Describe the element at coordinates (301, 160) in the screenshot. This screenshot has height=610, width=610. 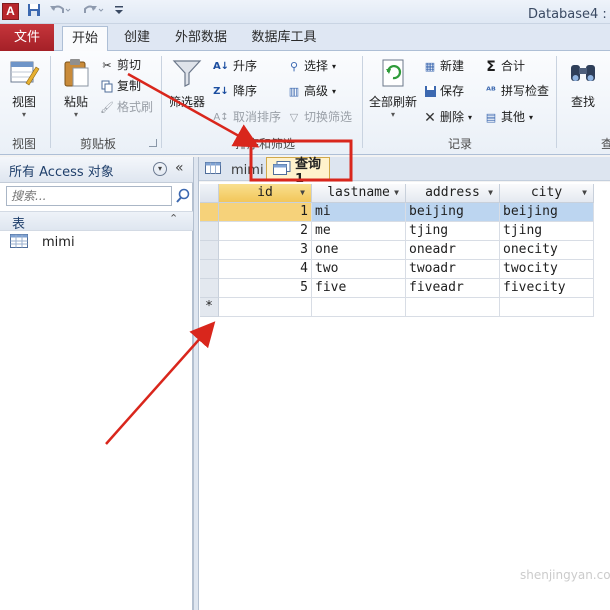
I see `annotation-highlight-box` at that location.